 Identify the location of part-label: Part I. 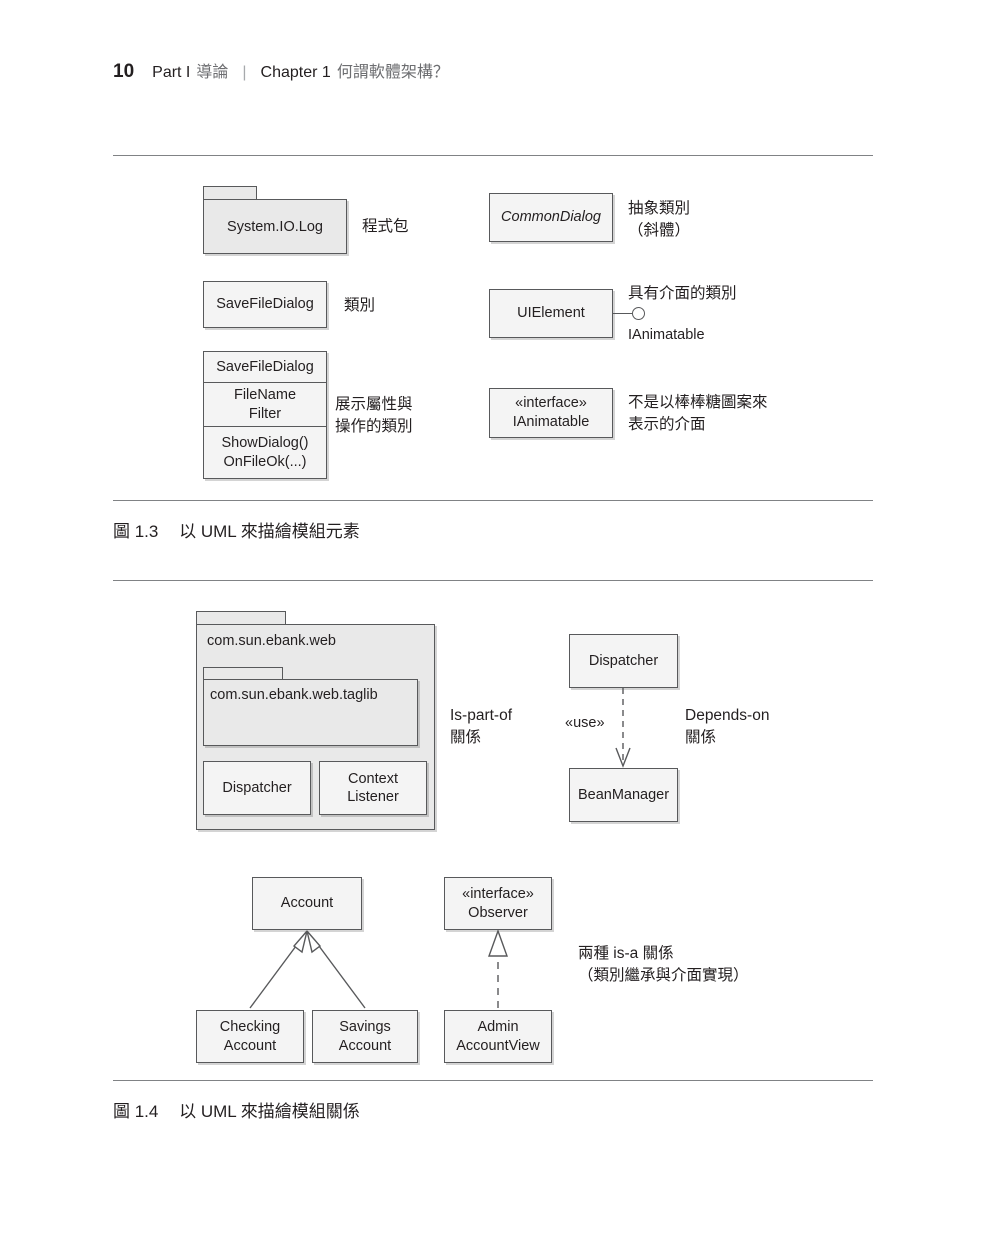
(171, 72).